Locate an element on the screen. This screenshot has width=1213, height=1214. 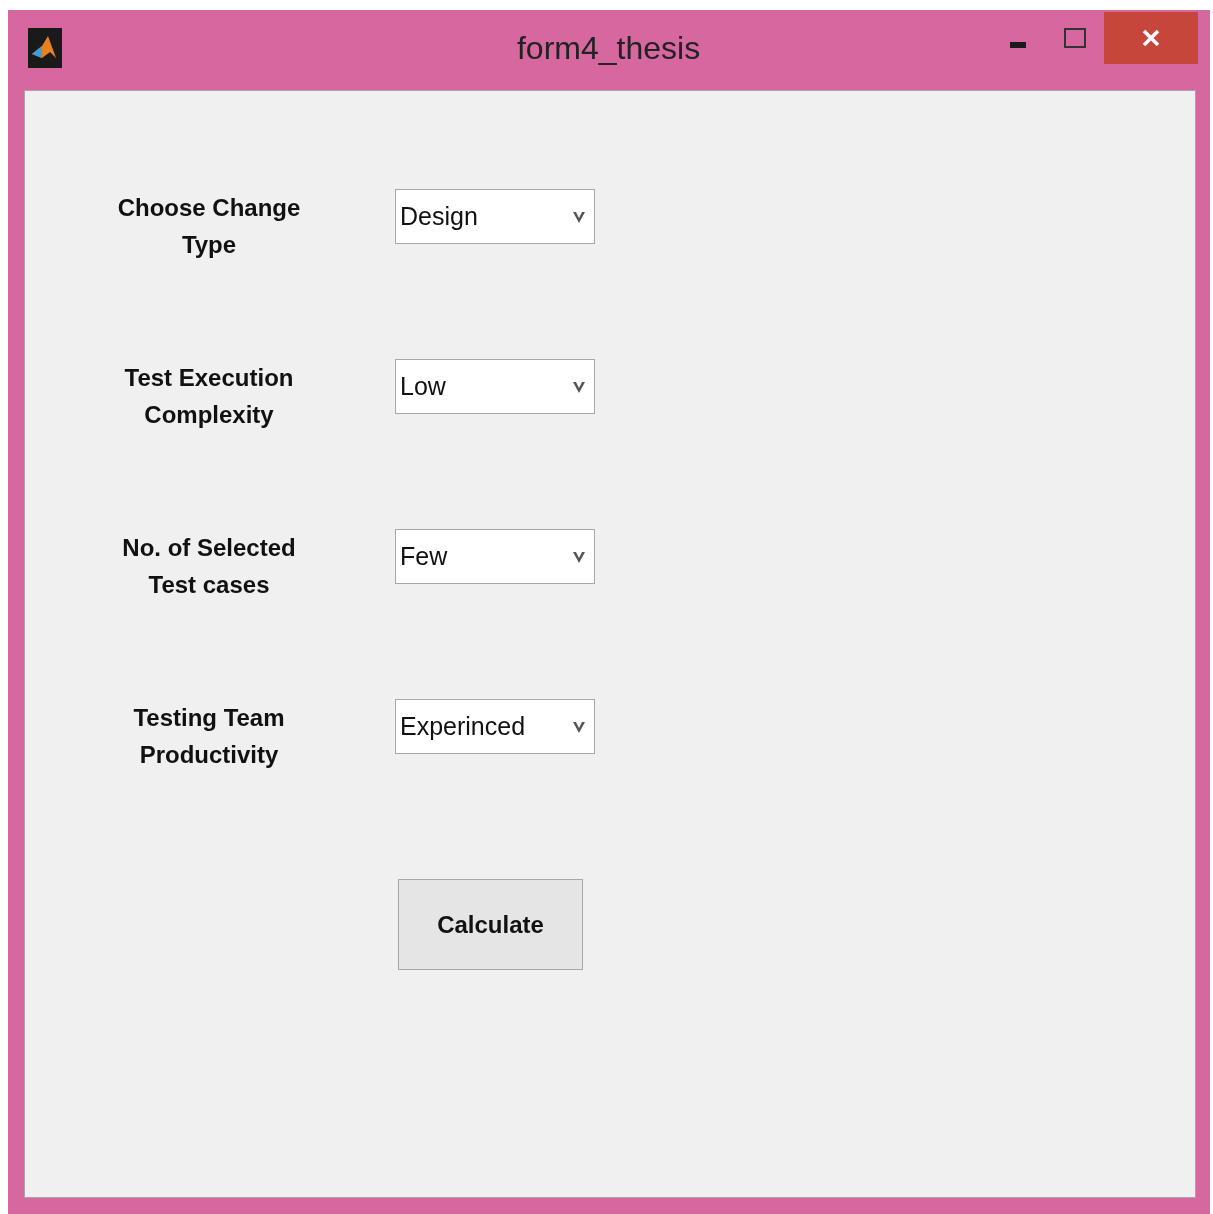
field-label: Choose Change Type is located at coordinates (209, 226).